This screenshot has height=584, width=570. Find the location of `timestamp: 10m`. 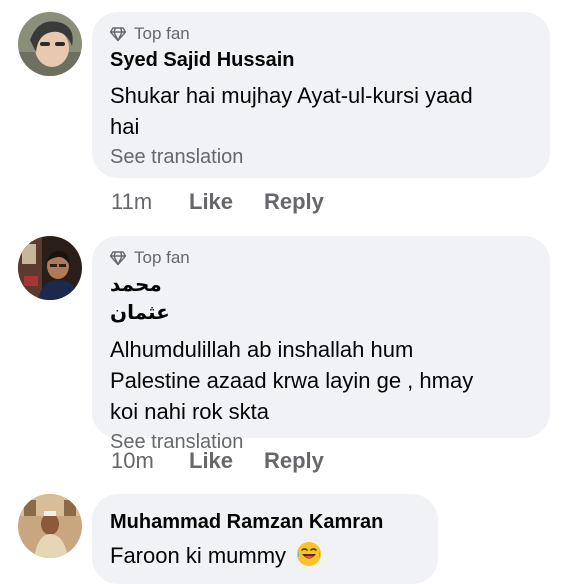

timestamp: 10m is located at coordinates (150, 461).